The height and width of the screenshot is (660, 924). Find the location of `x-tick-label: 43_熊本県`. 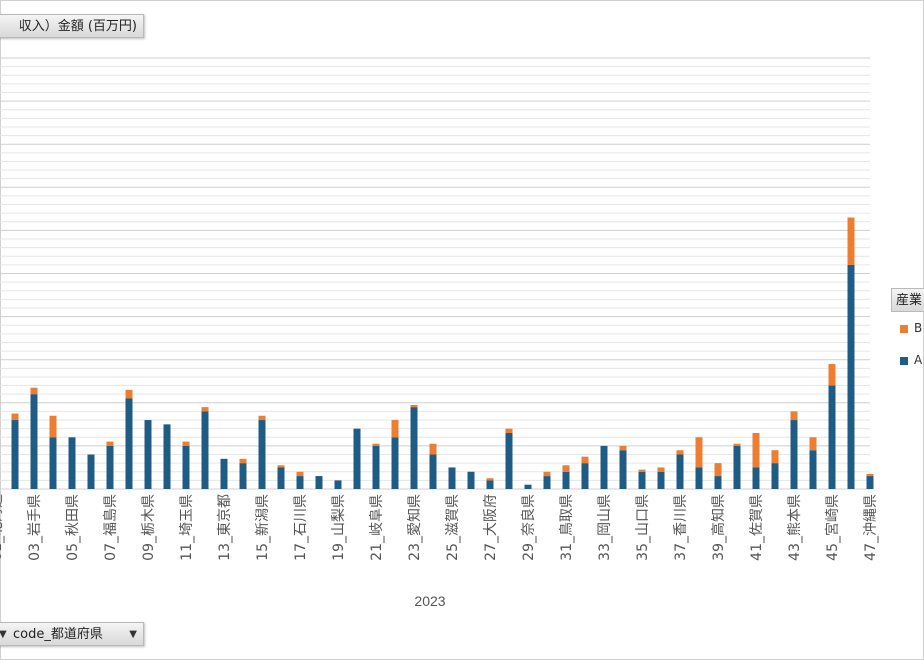

x-tick-label: 43_熊本県 is located at coordinates (795, 527).